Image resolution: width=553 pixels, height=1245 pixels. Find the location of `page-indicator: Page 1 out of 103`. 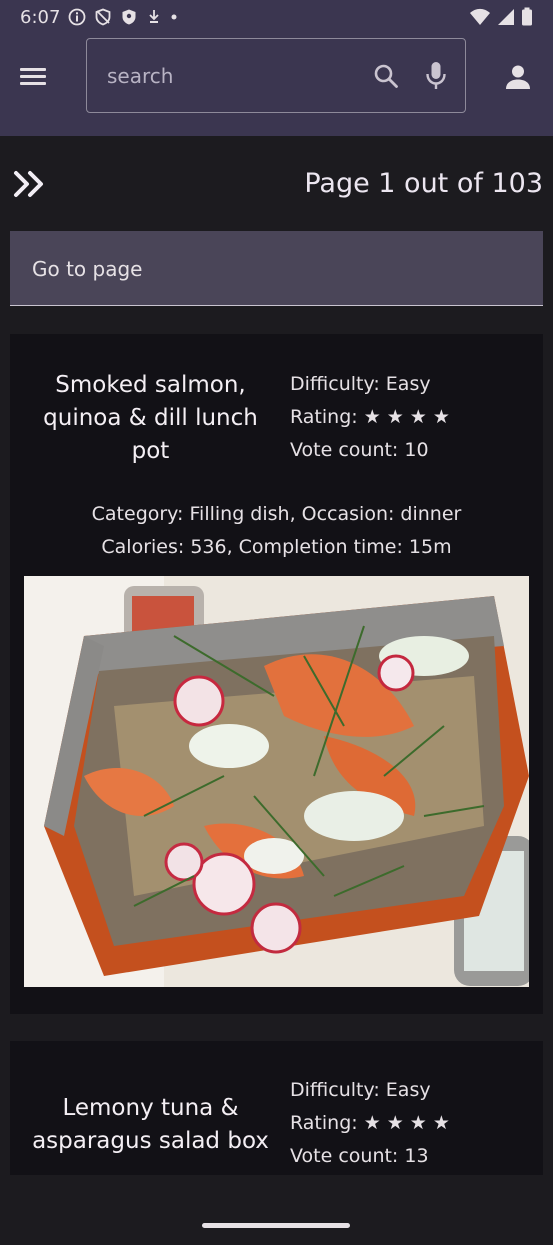

page-indicator: Page 1 out of 103 is located at coordinates (423, 183).